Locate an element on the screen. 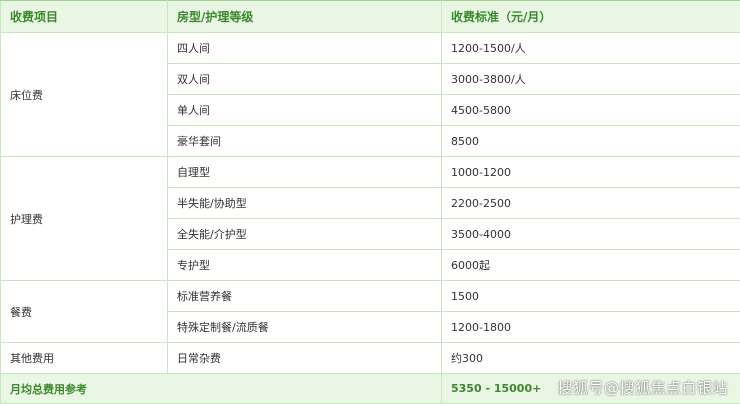 The width and height of the screenshot is (740, 404). price-cell: 8500 is located at coordinates (590, 141).